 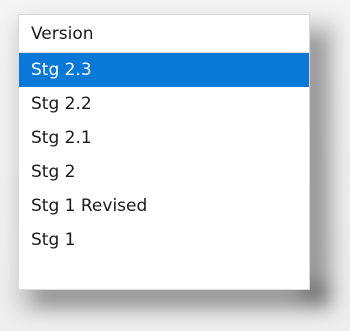 I want to click on dropdown-header: Version, so click(x=164, y=34).